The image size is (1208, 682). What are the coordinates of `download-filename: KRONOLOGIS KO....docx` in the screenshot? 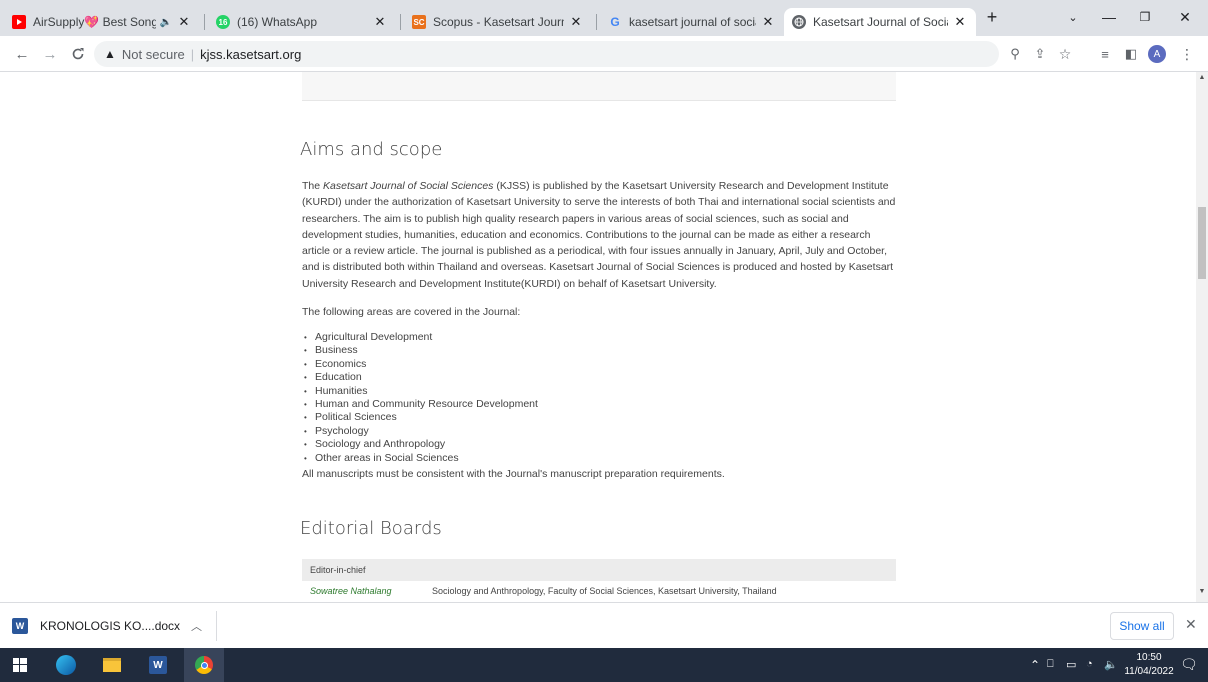 It's located at (115, 626).